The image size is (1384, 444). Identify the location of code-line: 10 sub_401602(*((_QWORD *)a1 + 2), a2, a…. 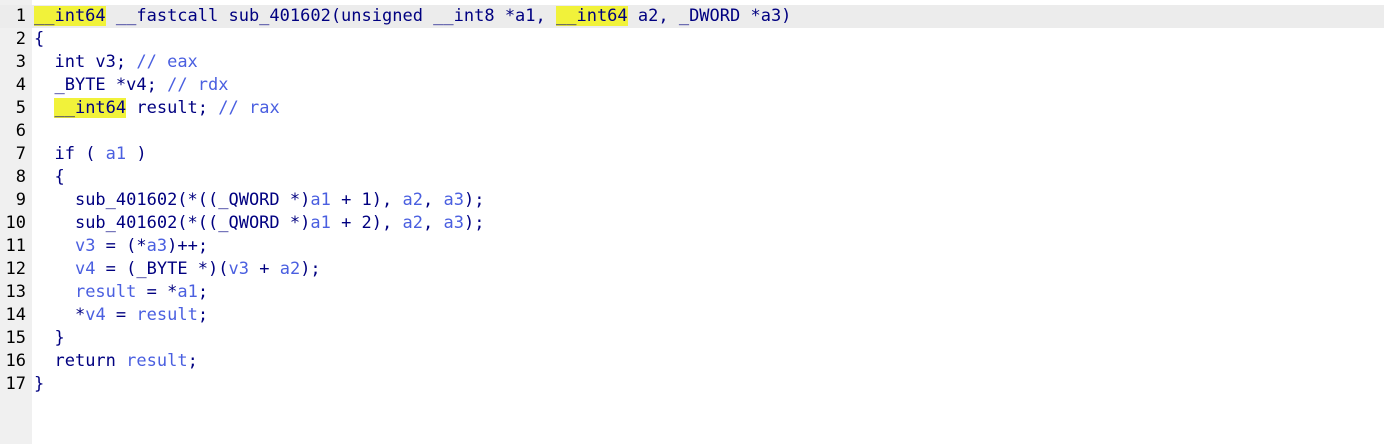
(692, 223).